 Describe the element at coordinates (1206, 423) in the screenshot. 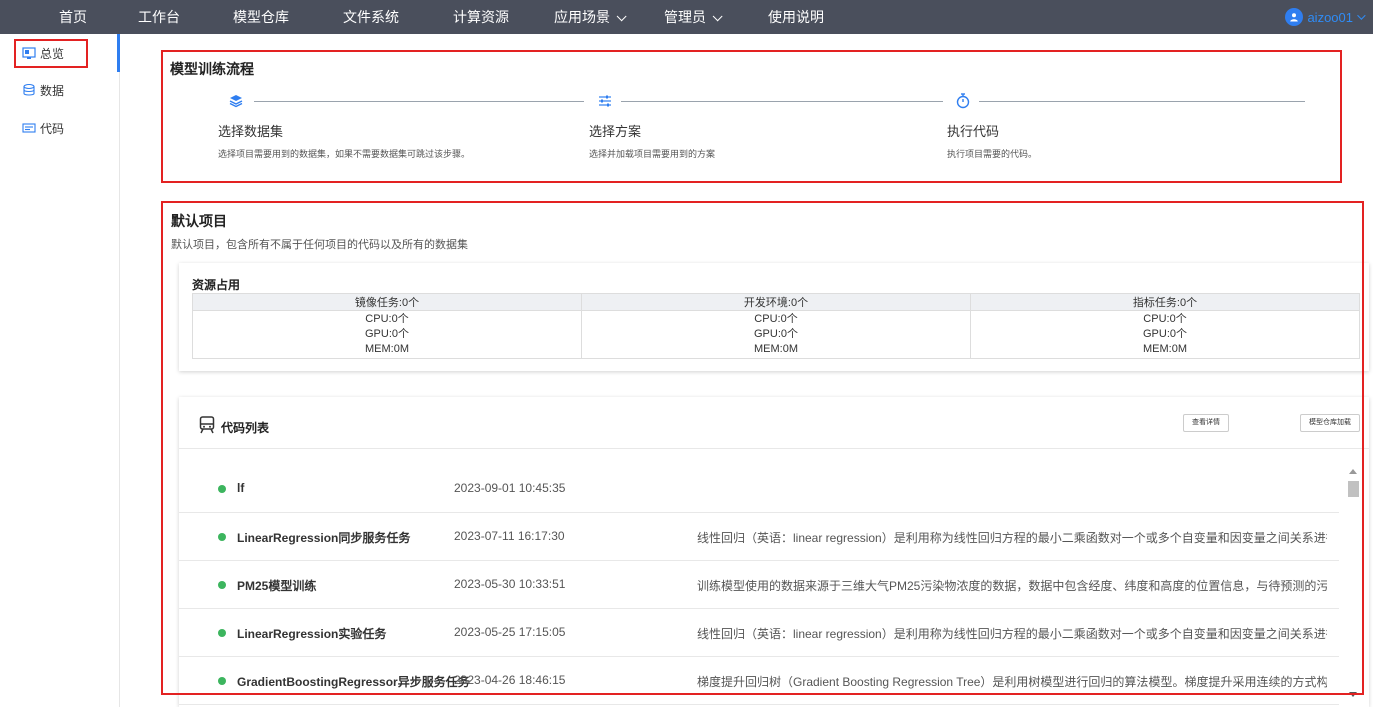

I see `view-details-button: 查看详情` at that location.